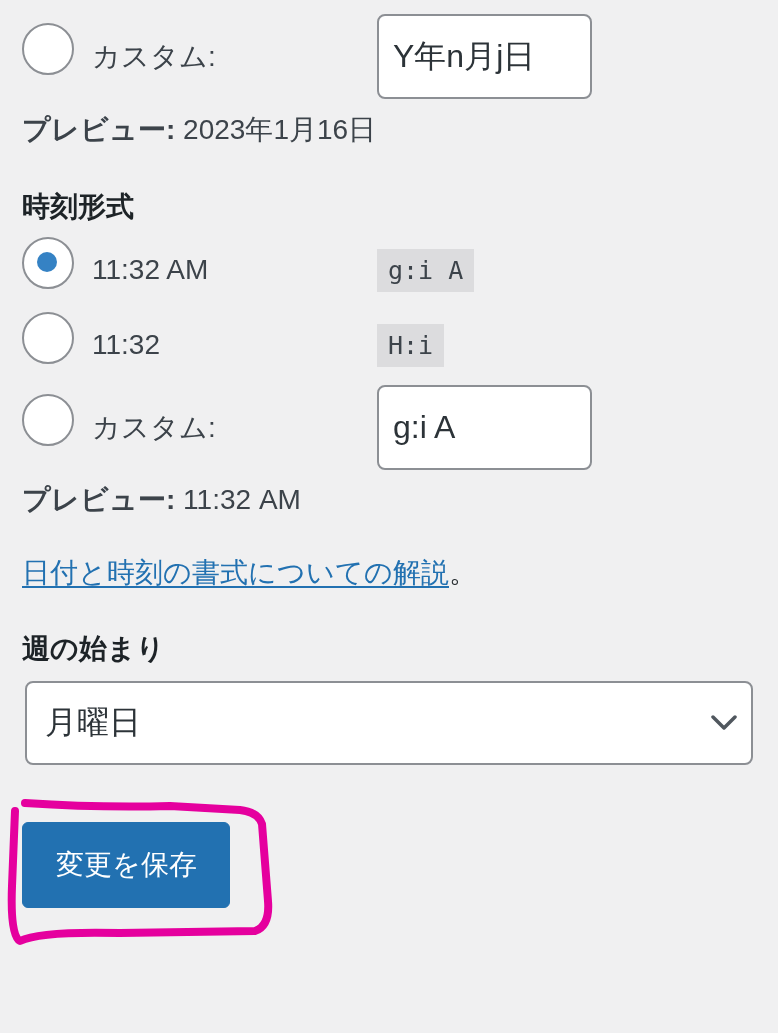 The image size is (778, 1033). I want to click on help-text: 日付と時刻の書式についての解説。, so click(249, 573).